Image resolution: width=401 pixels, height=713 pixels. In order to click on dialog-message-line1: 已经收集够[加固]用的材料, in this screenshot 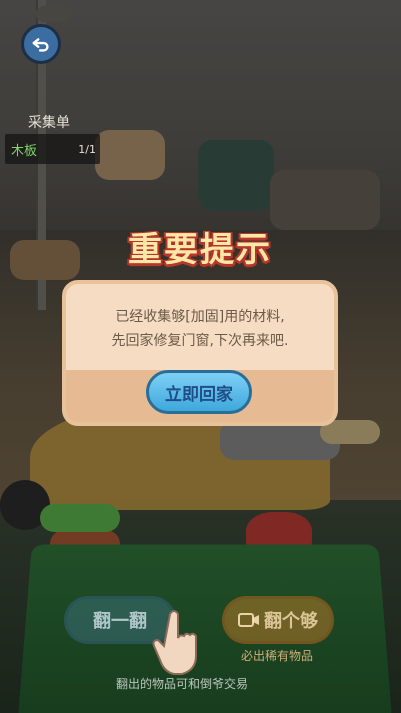, I will do `click(200, 317)`.